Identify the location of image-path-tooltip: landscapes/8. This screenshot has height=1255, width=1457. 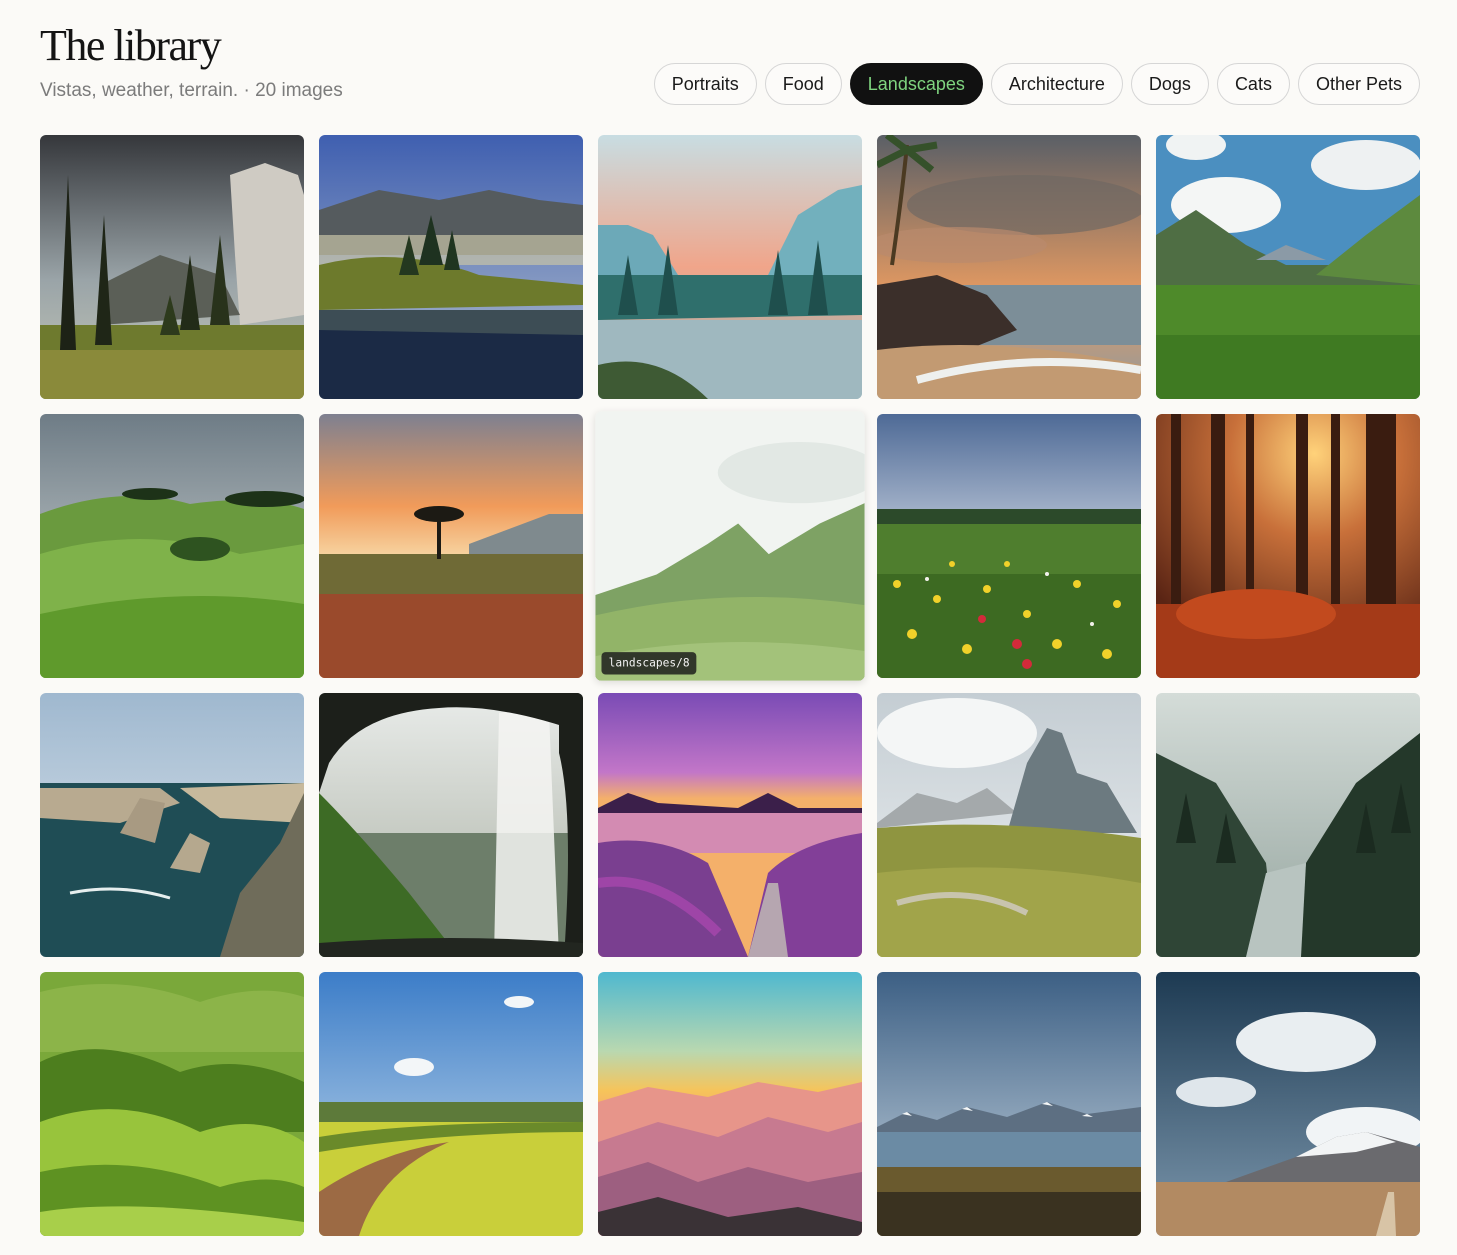
(649, 663).